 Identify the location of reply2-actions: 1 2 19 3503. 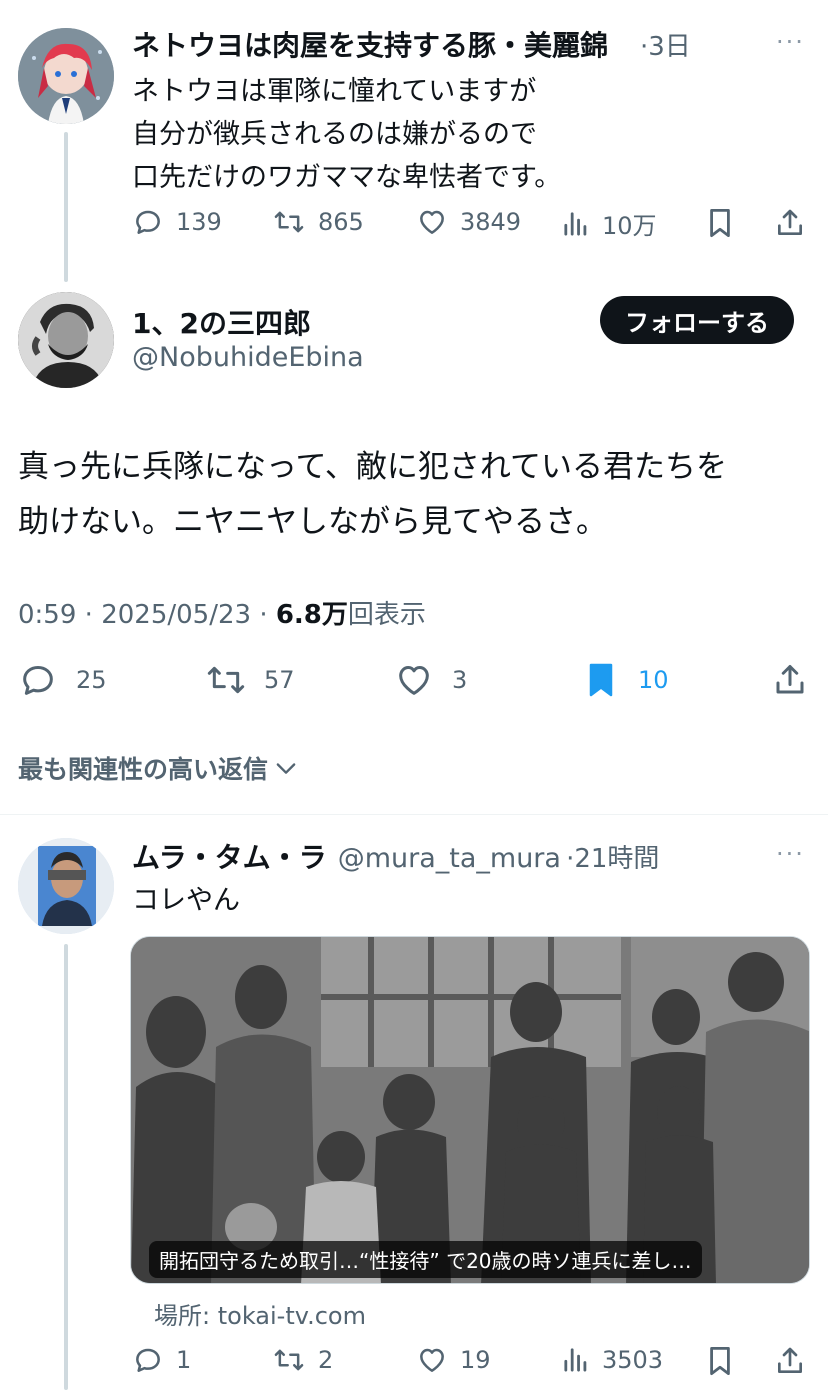
(414, 1362).